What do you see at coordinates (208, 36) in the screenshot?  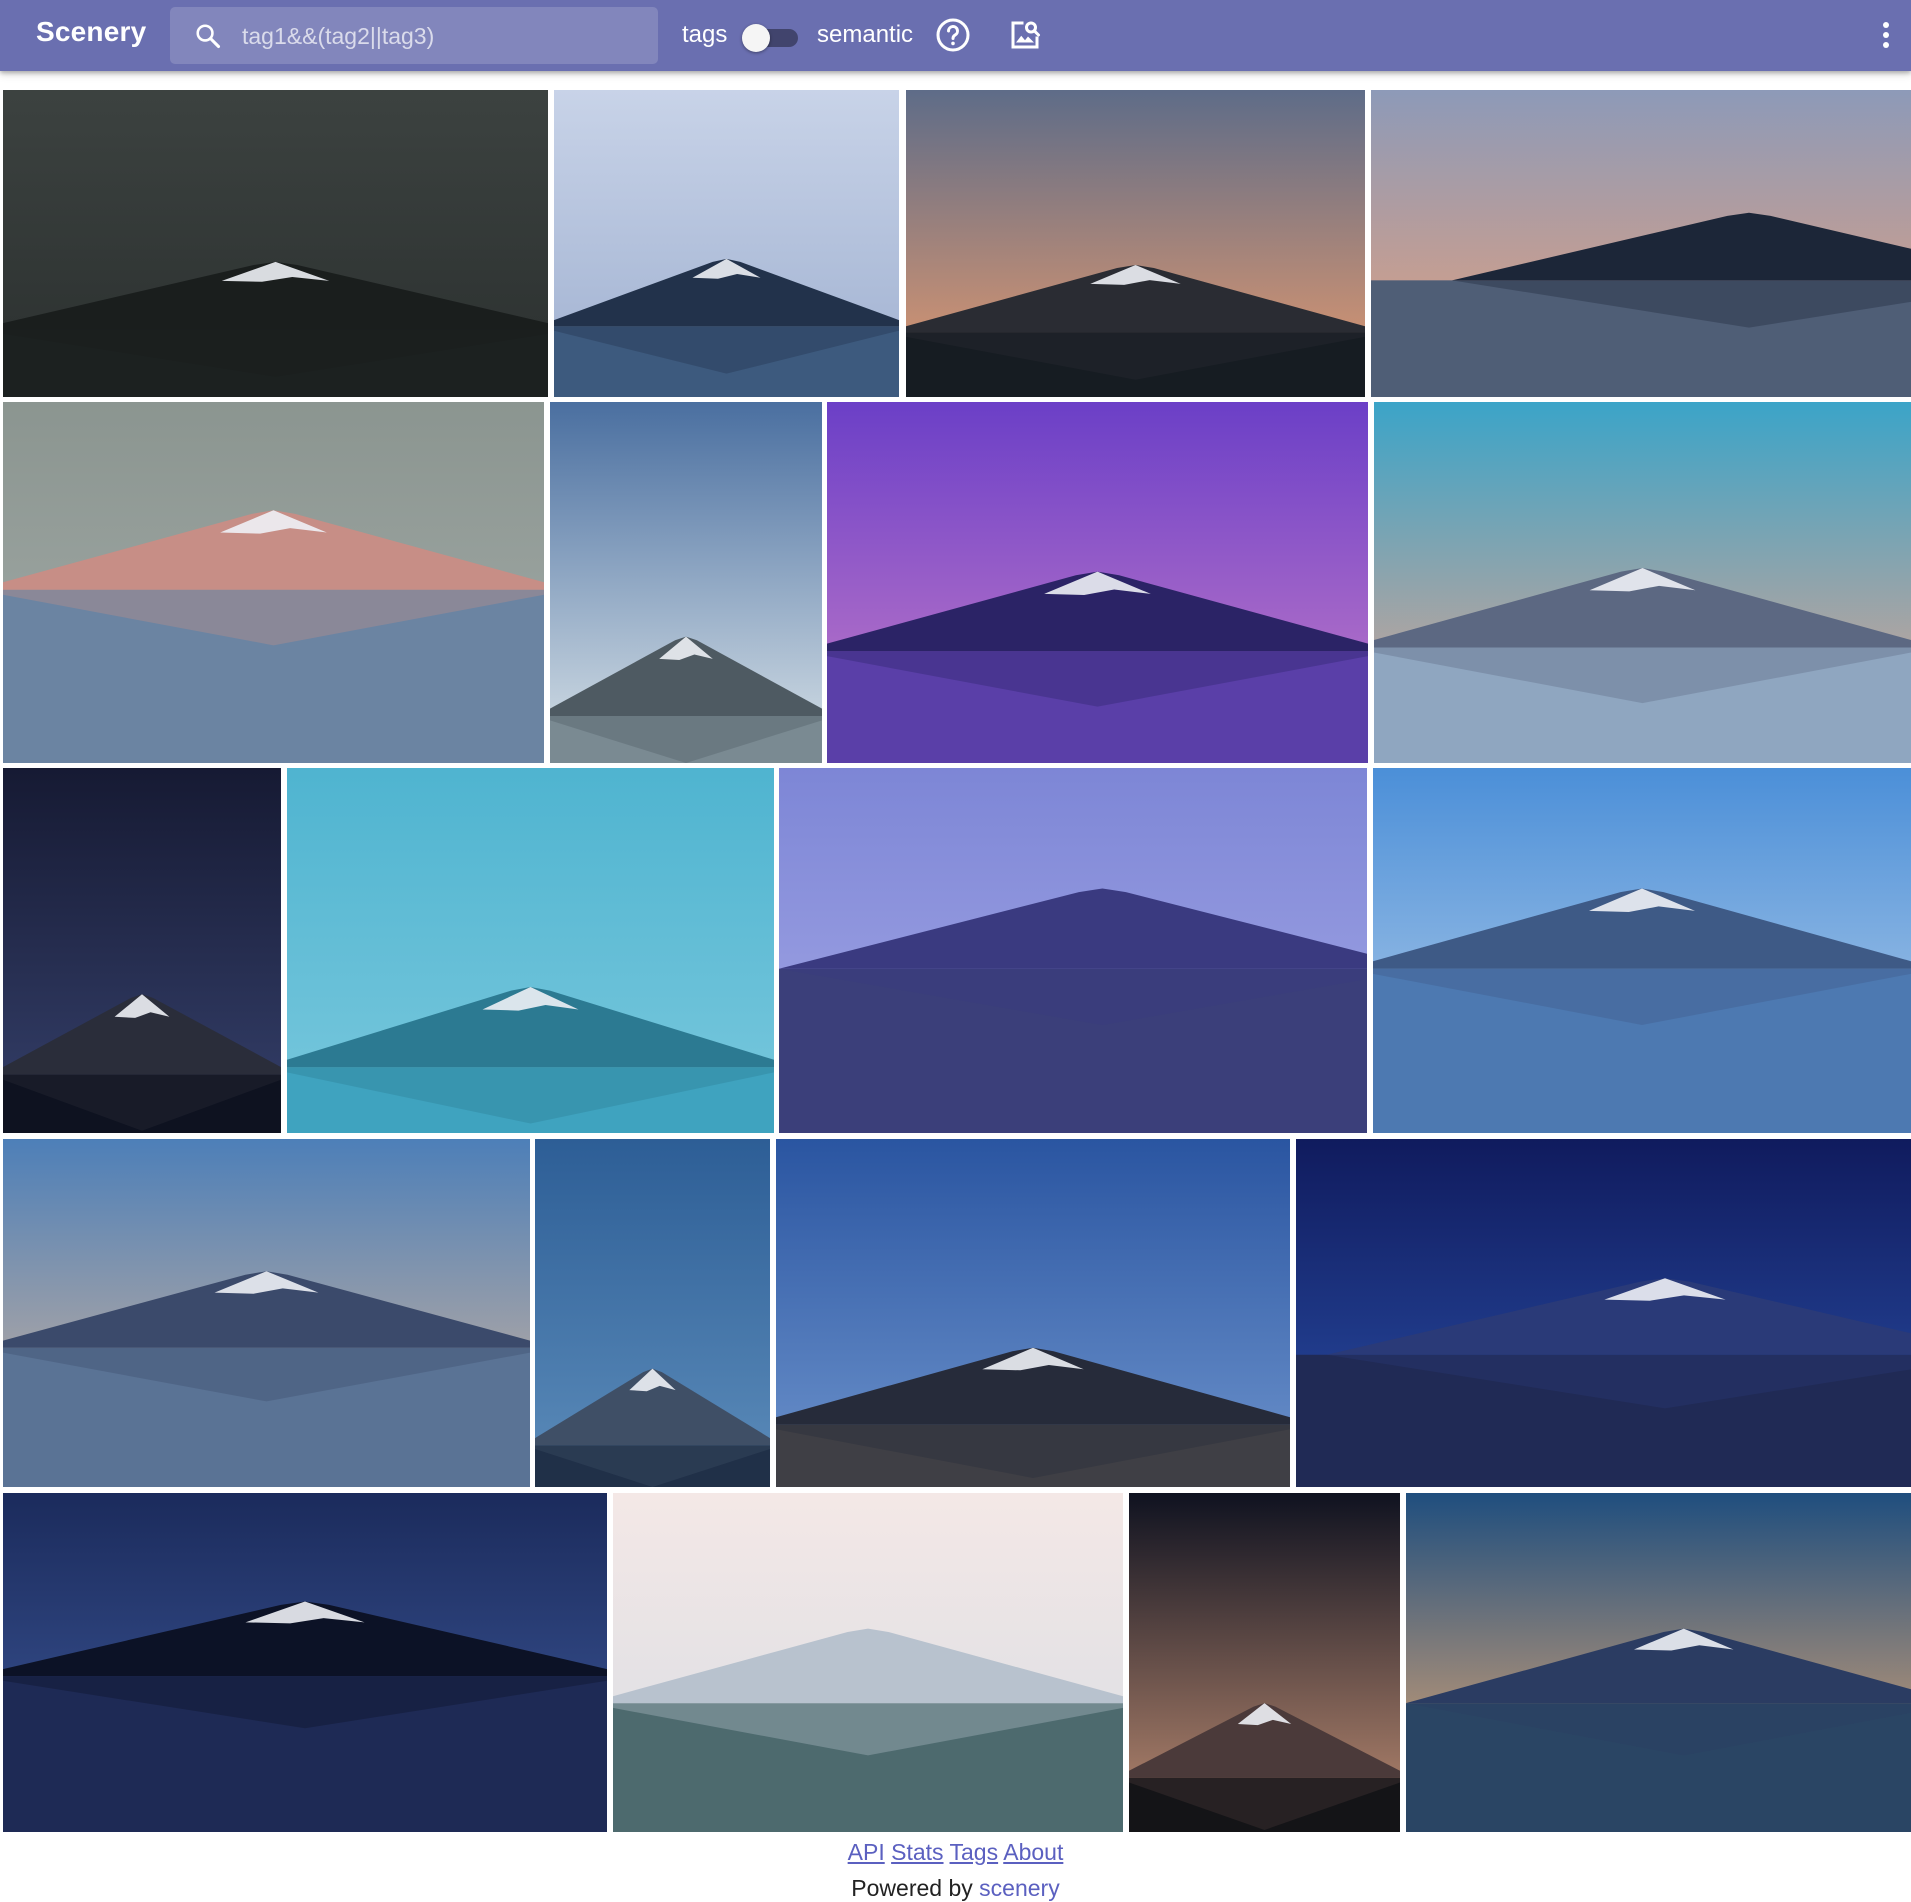 I see `search-icon` at bounding box center [208, 36].